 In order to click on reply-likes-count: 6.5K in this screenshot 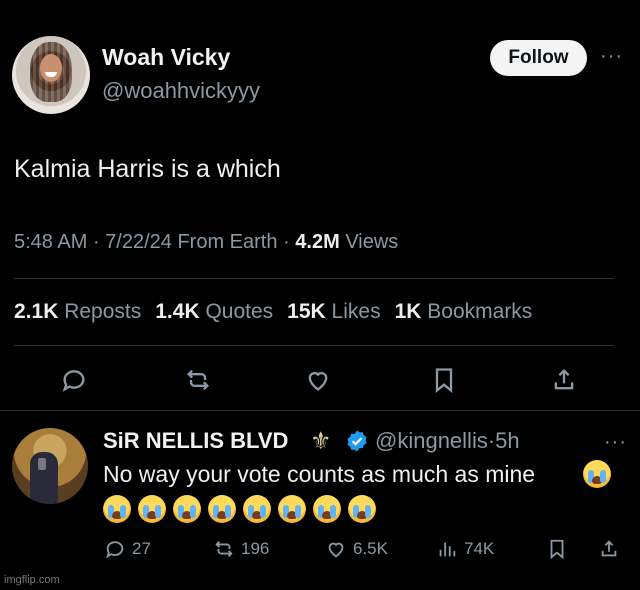, I will do `click(370, 548)`.